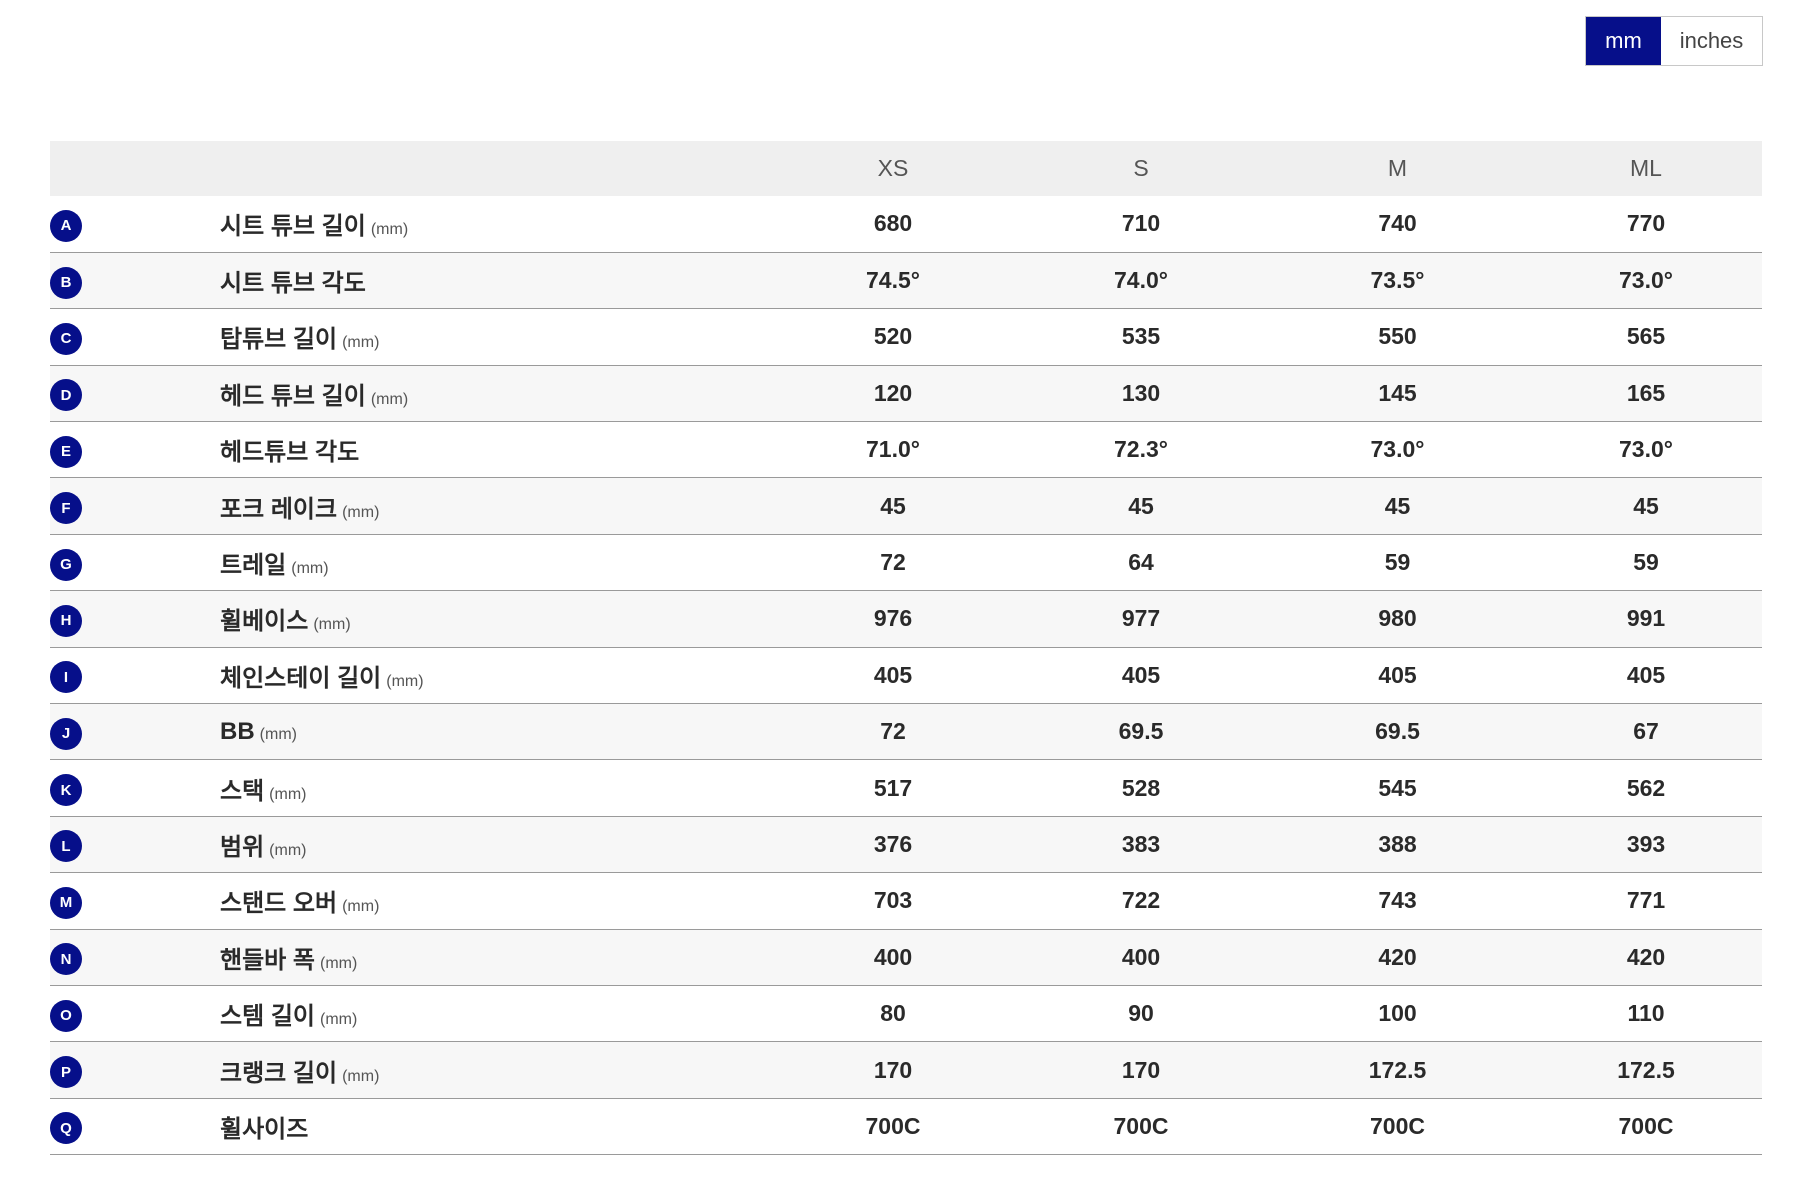  What do you see at coordinates (1623, 41) in the screenshot?
I see `unit-mm-button: mm` at bounding box center [1623, 41].